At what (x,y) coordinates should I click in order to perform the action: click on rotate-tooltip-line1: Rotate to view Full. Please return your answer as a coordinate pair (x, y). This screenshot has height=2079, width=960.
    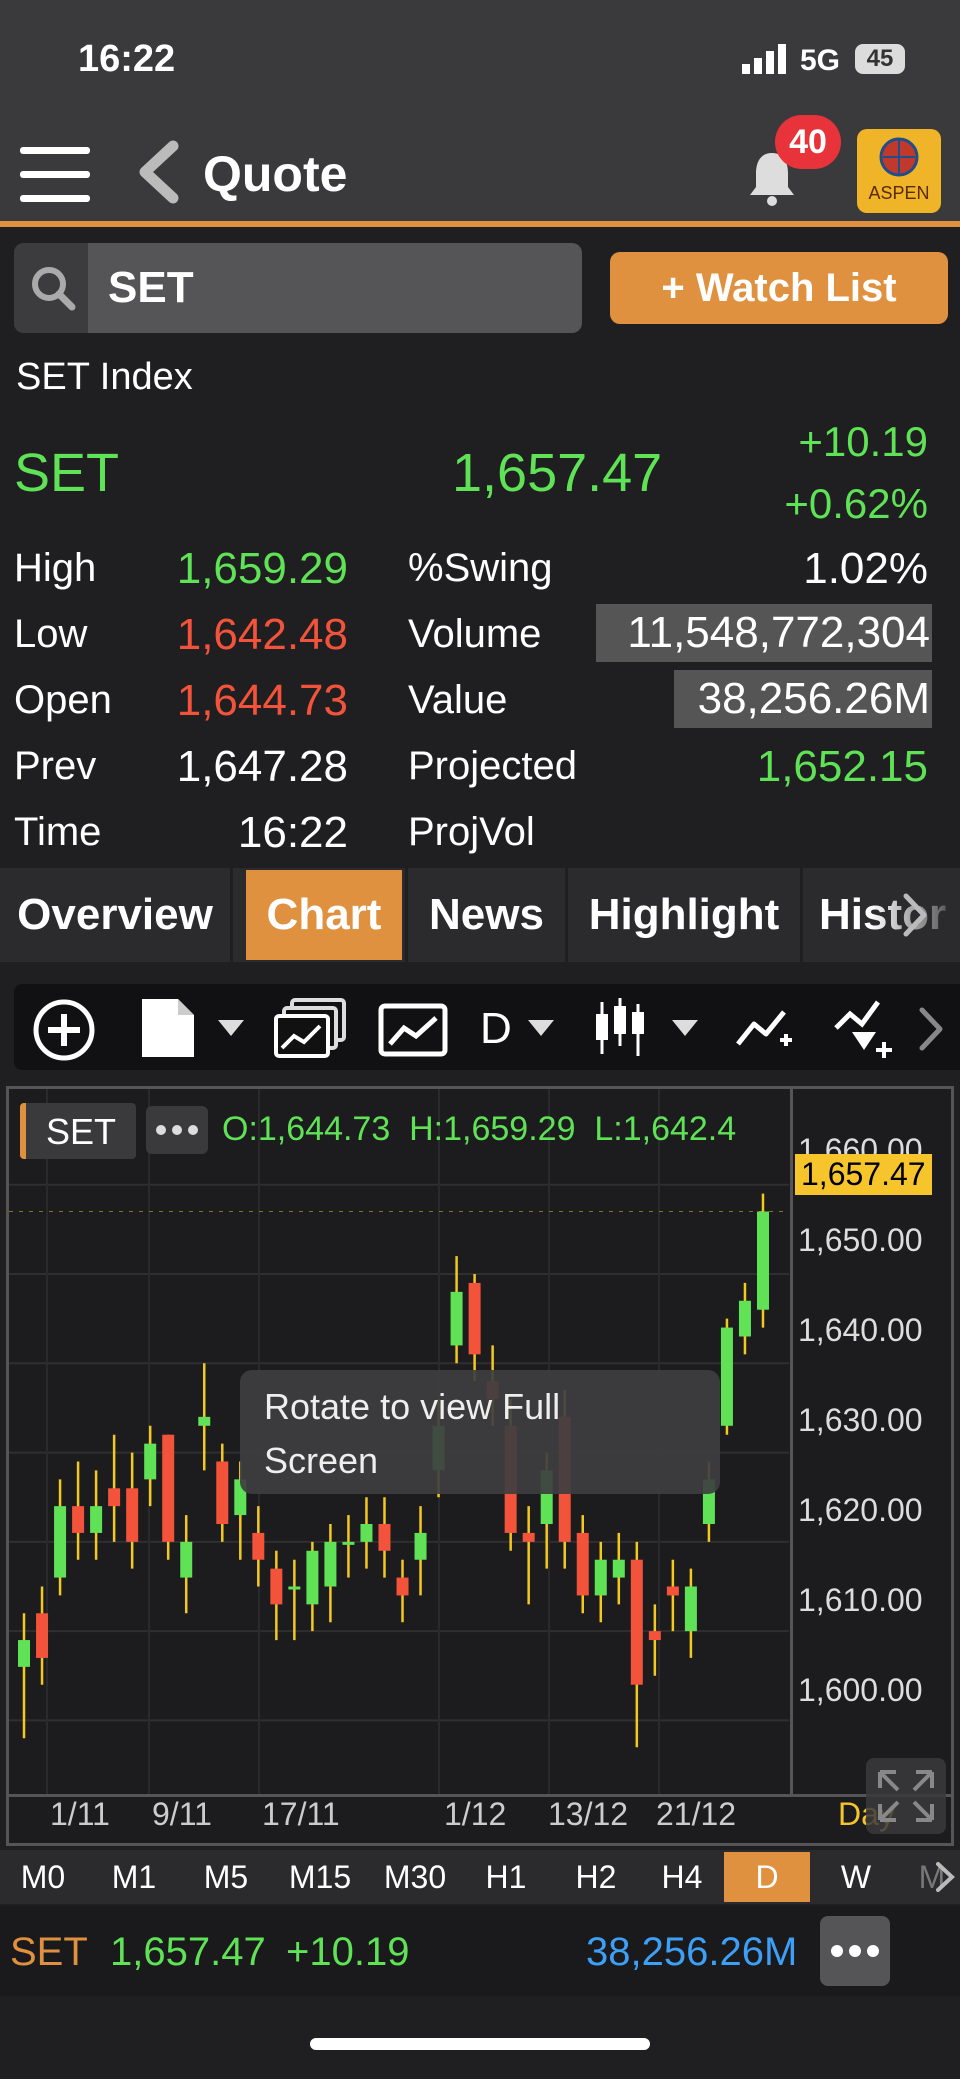
    Looking at the image, I should click on (412, 1406).